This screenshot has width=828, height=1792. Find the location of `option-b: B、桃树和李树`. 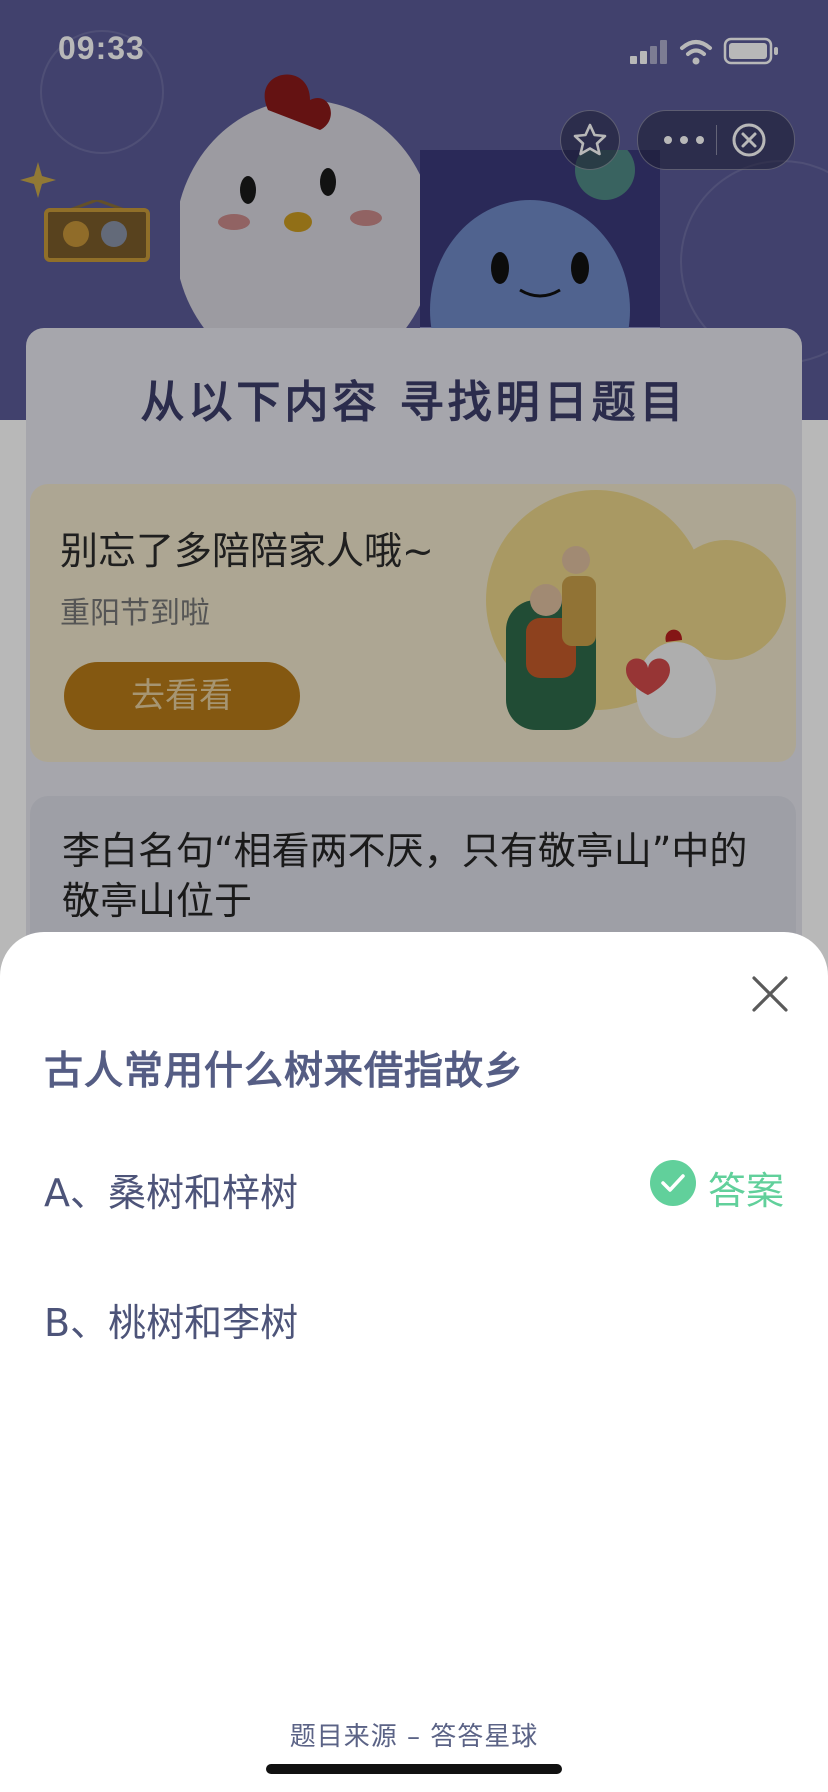

option-b: B、桃树和李树 is located at coordinates (414, 1314).